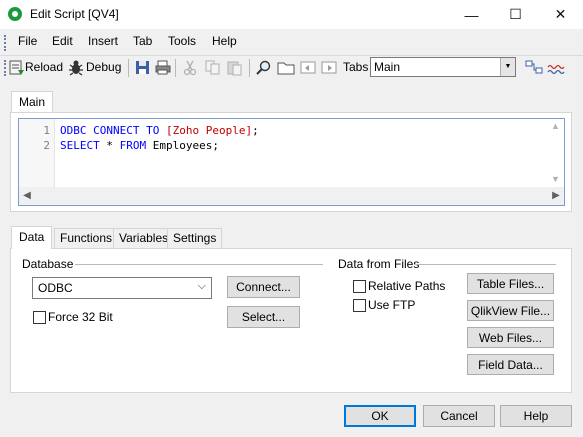 This screenshot has width=583, height=437. What do you see at coordinates (48, 264) in the screenshot?
I see `database-section-label: Database` at bounding box center [48, 264].